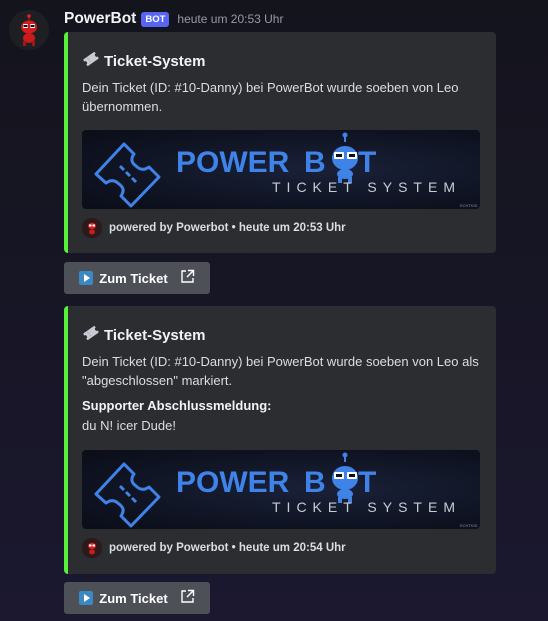 The width and height of the screenshot is (548, 621). Describe the element at coordinates (29, 30) in the screenshot. I see `bot-avatar` at that location.